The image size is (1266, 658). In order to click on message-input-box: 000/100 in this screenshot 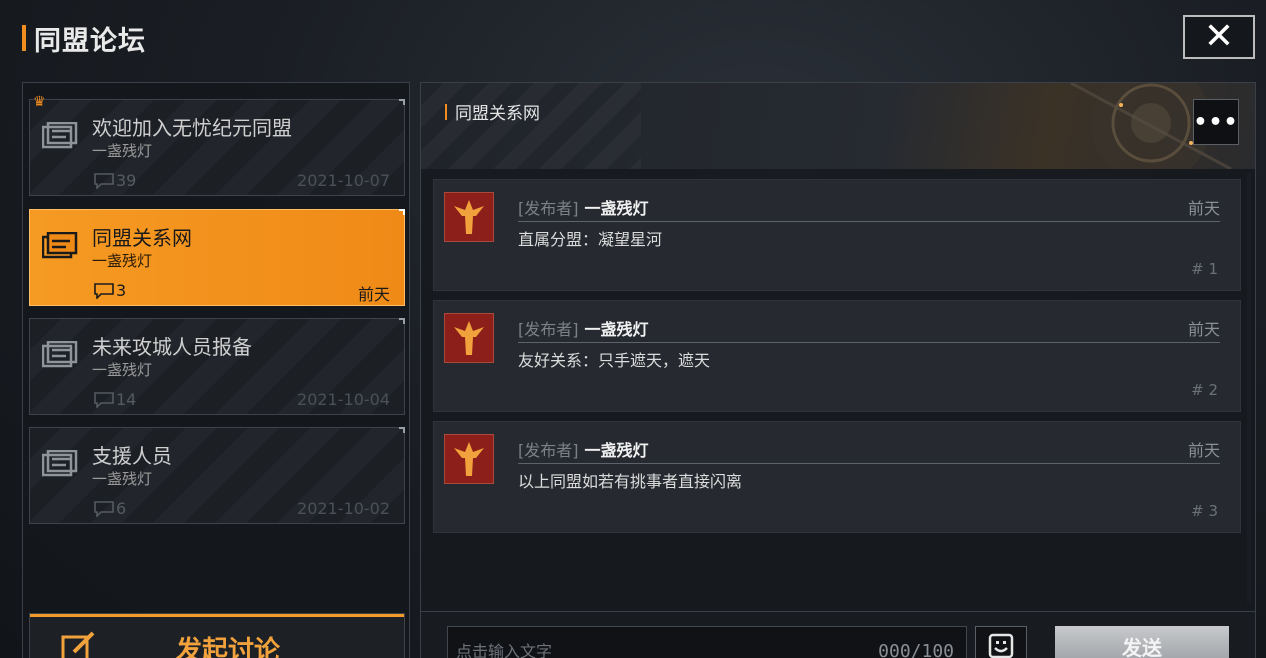, I will do `click(707, 642)`.